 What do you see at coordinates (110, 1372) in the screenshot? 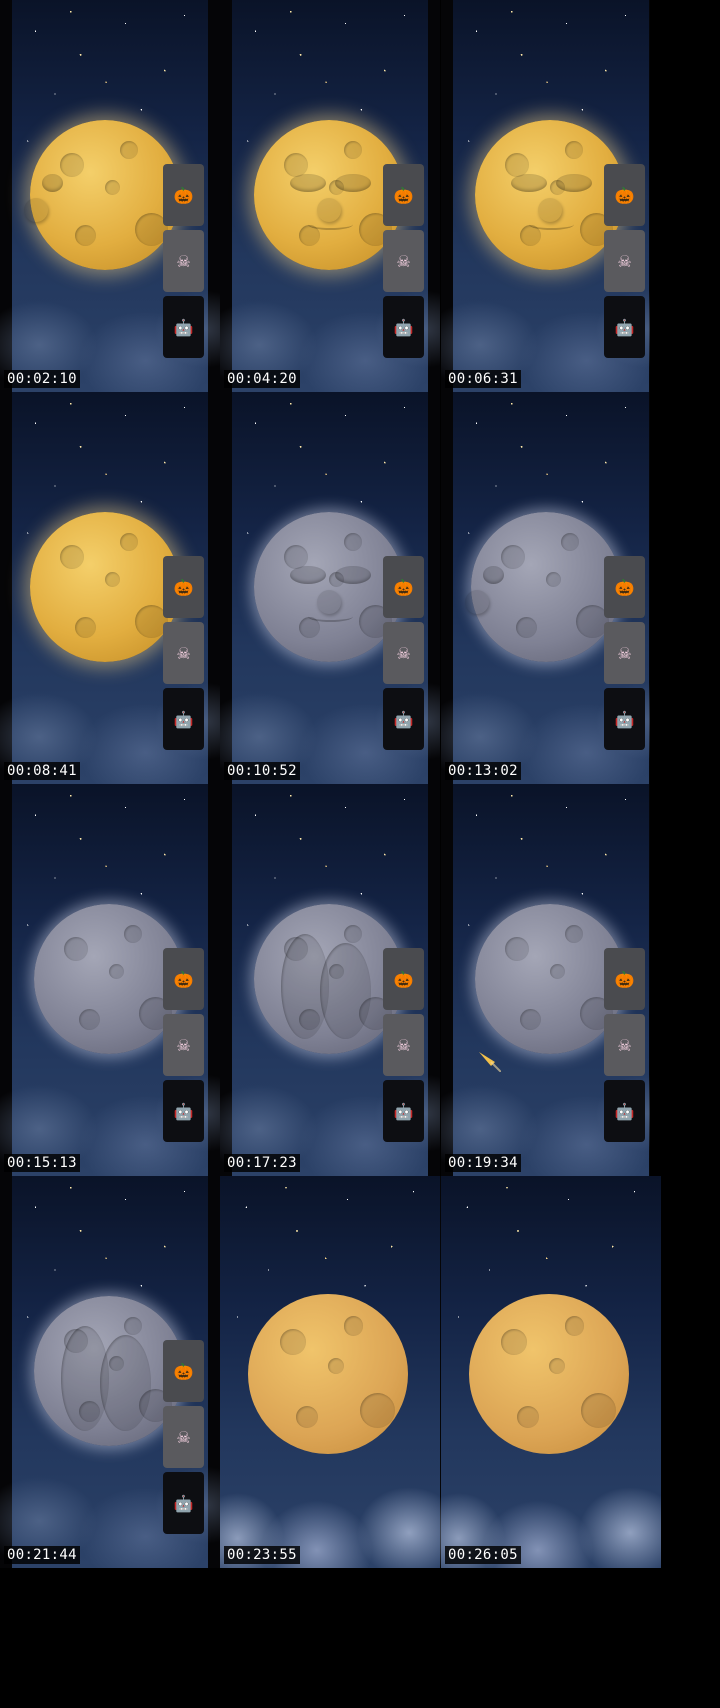
I see `video-frame: 🎃 ☠ 🤖 00:21:44` at bounding box center [110, 1372].